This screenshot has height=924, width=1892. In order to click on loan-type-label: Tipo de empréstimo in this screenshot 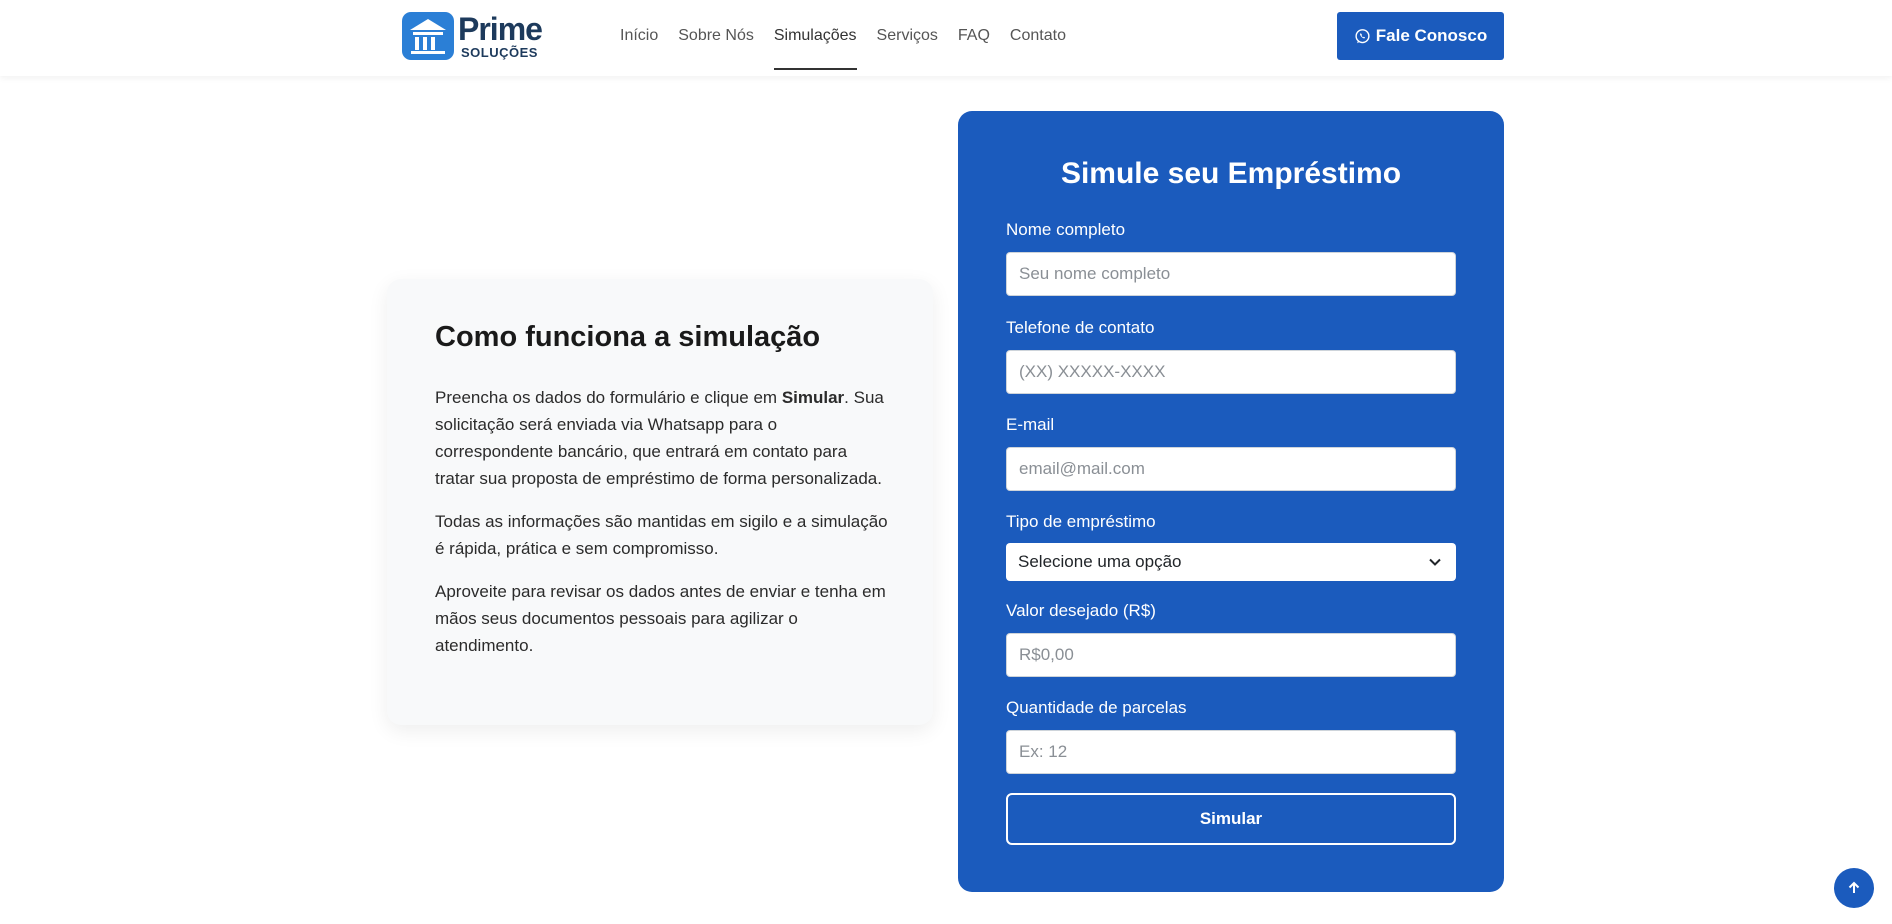, I will do `click(1081, 521)`.